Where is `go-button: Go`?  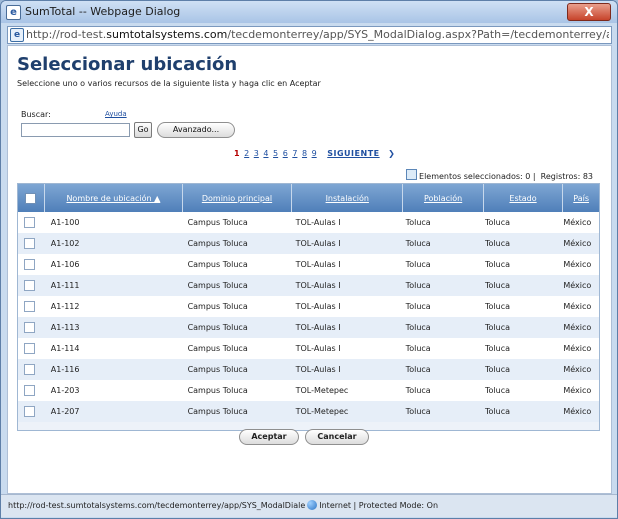
go-button: Go is located at coordinates (143, 130).